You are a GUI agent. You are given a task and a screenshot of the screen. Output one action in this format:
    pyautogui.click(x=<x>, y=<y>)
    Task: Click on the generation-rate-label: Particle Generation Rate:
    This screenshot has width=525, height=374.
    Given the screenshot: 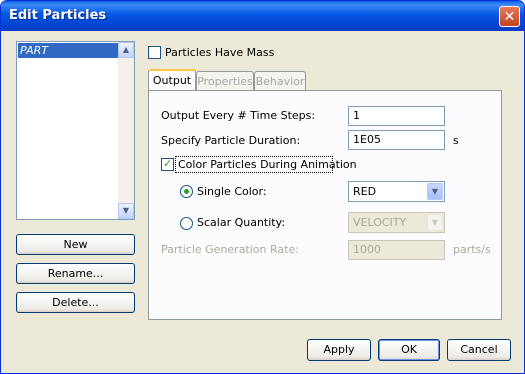 What is the action you would take?
    pyautogui.click(x=230, y=249)
    